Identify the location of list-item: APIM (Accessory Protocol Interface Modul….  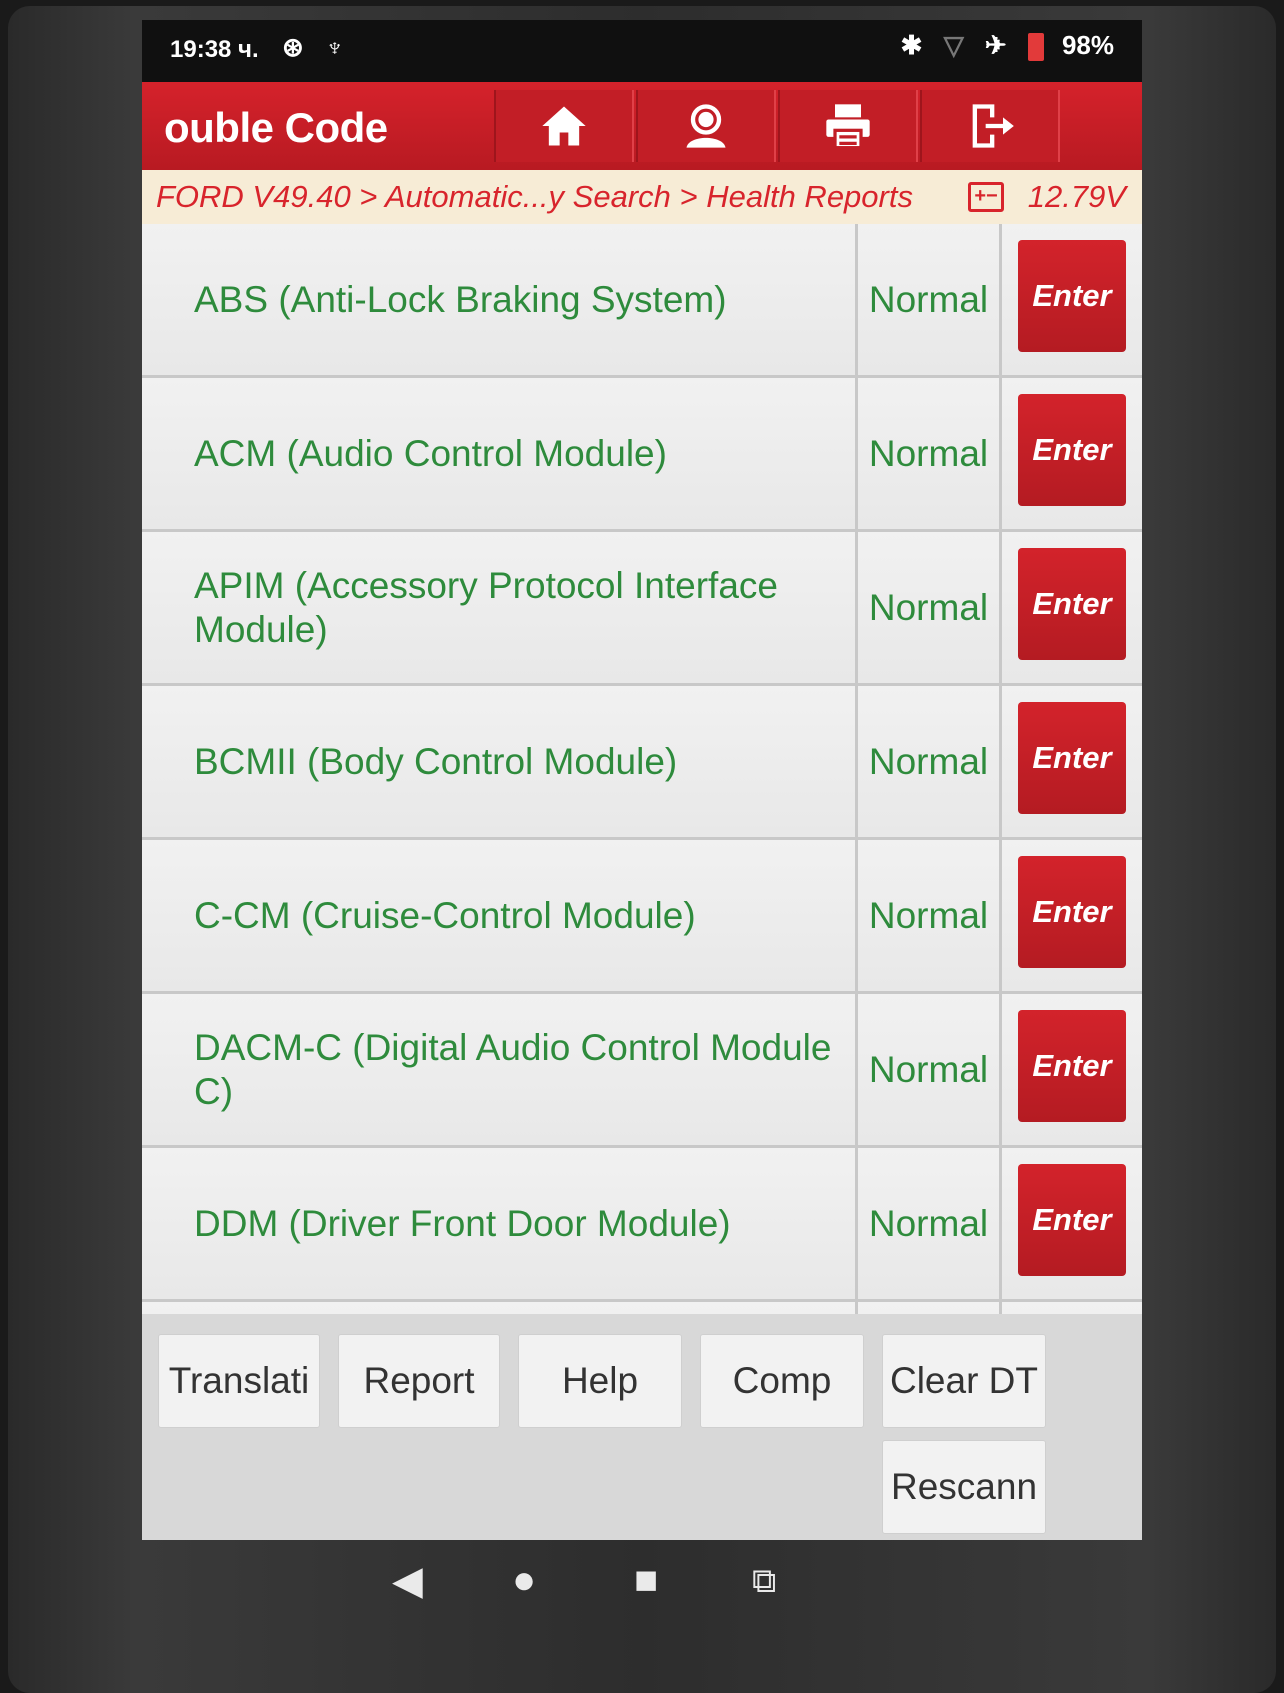
(642, 609).